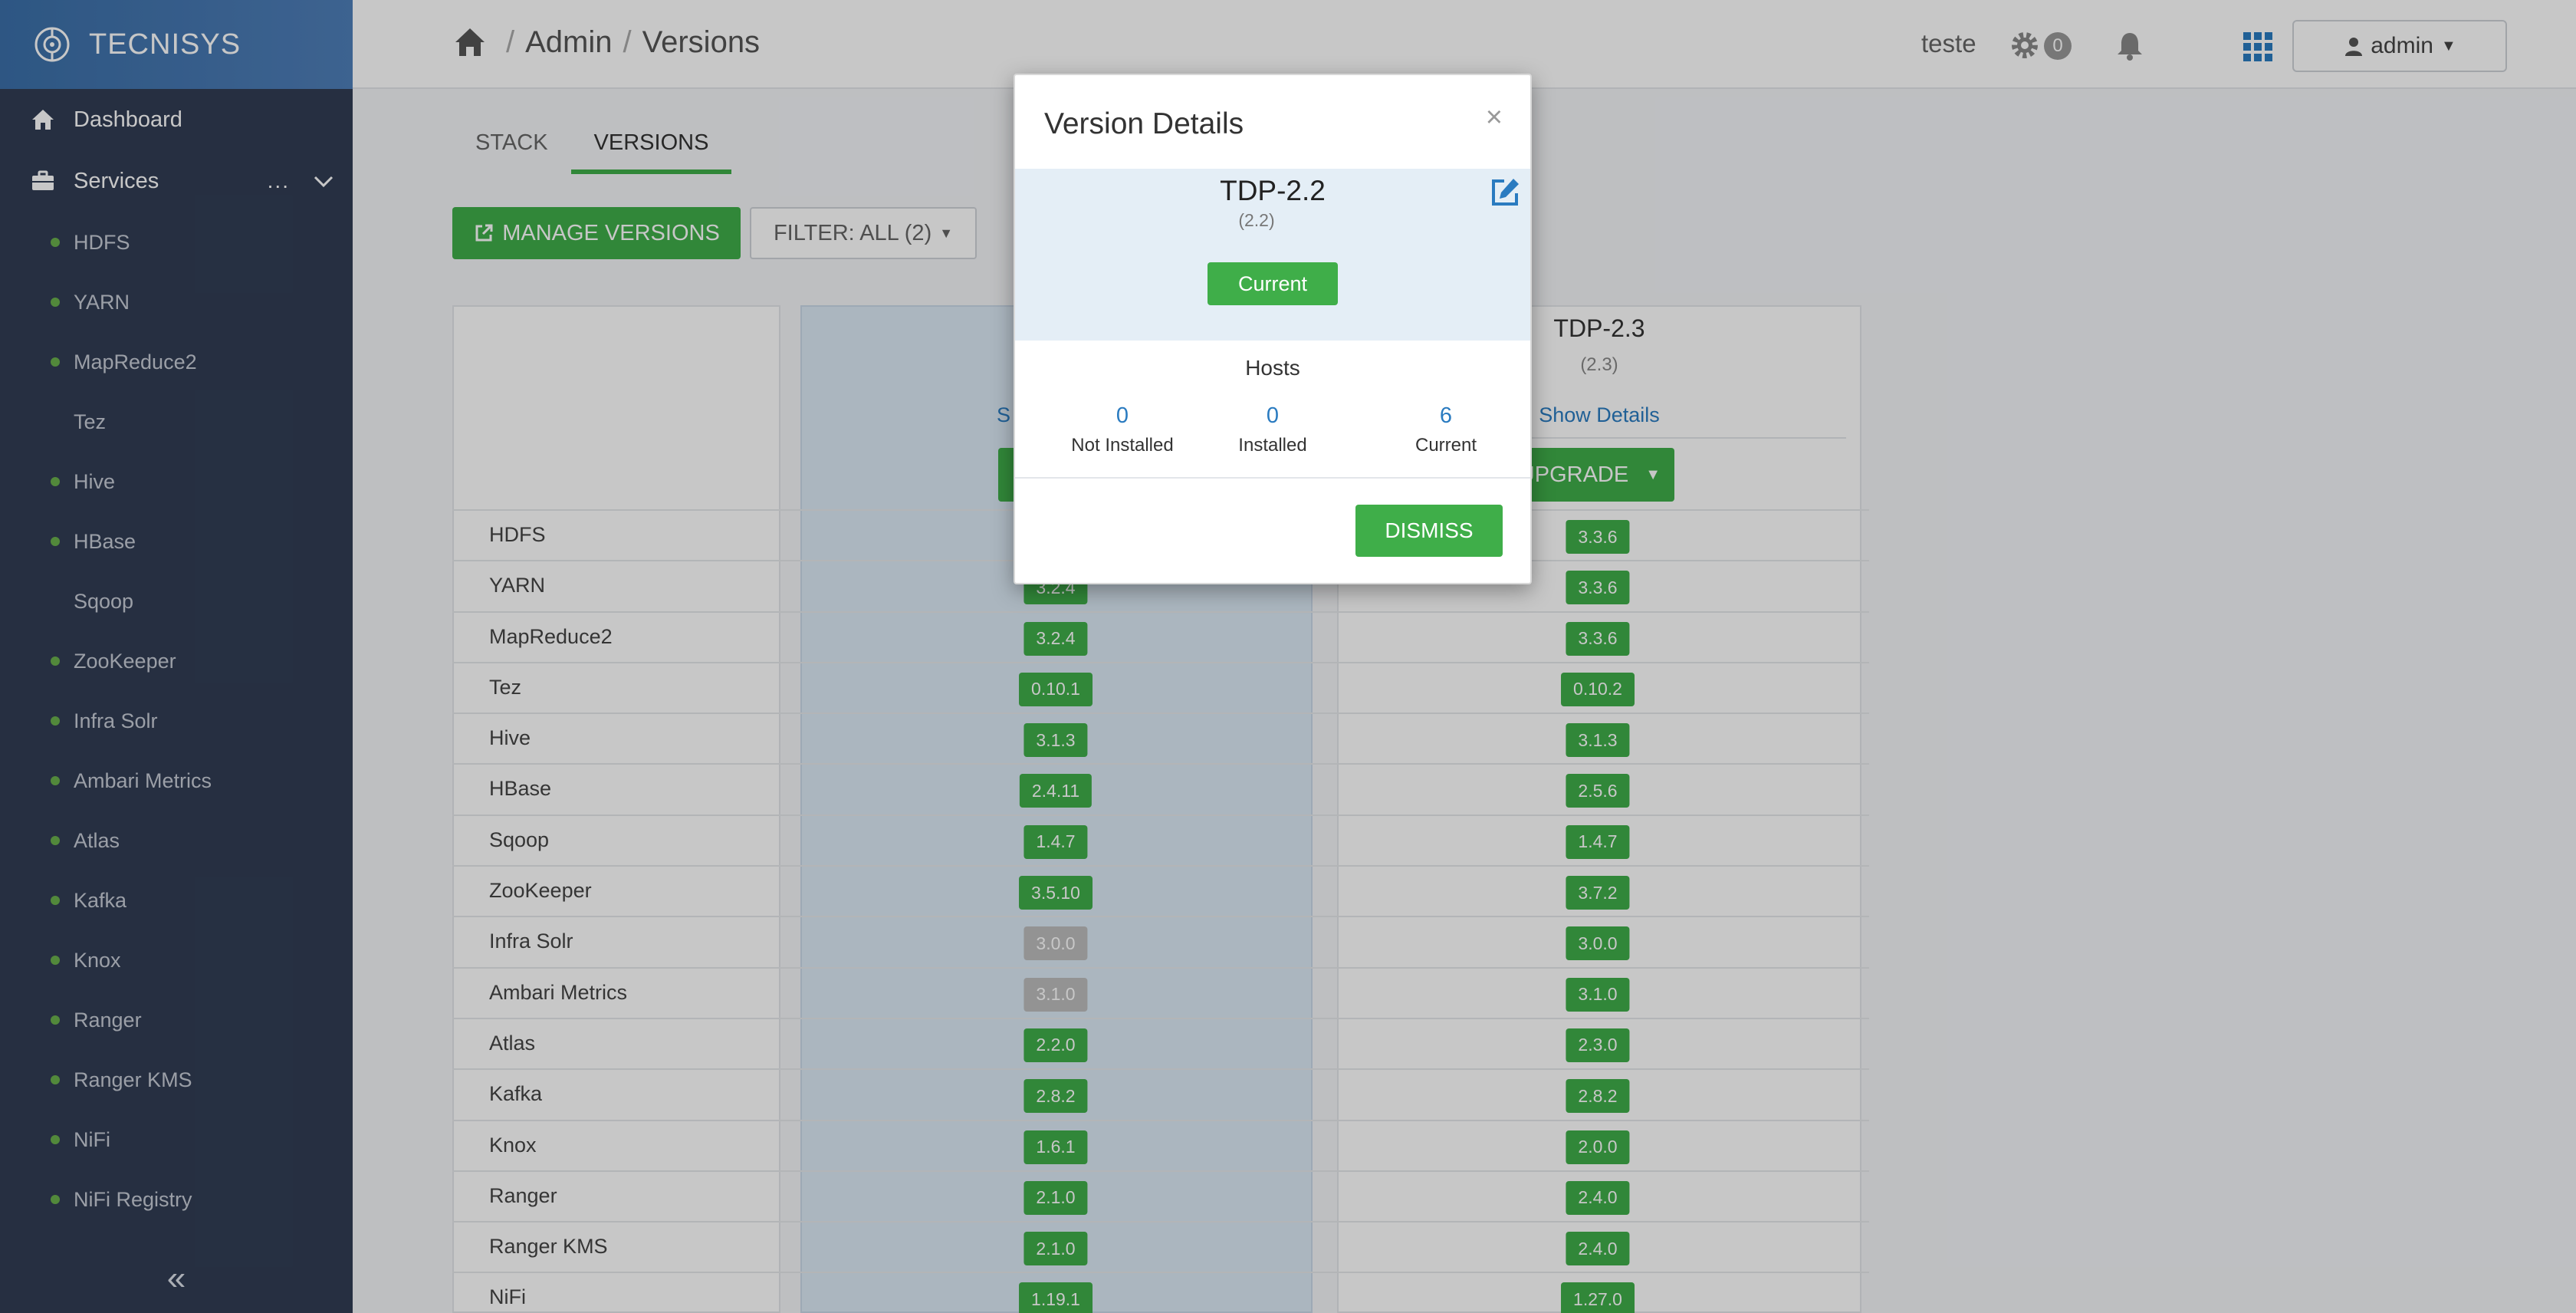 The width and height of the screenshot is (2576, 1313). Describe the element at coordinates (1446, 445) in the screenshot. I see `host-label: Current` at that location.